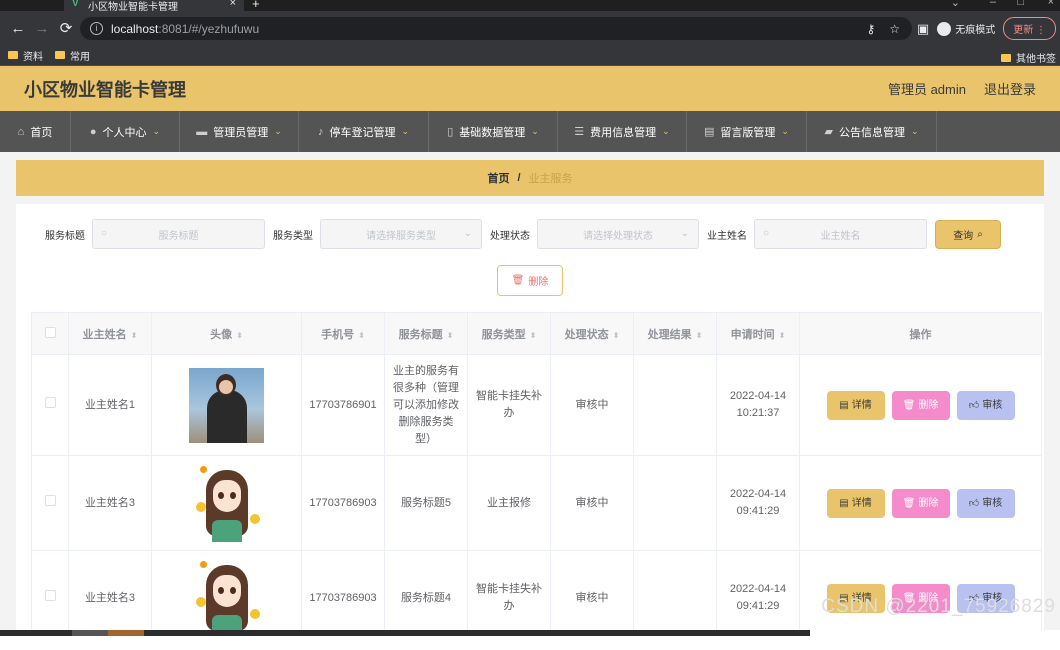 This screenshot has height=650, width=1060. What do you see at coordinates (496, 28) in the screenshot?
I see `url-input: i localhost:8081/#/yezhufuwu ⚷ ☆` at bounding box center [496, 28].